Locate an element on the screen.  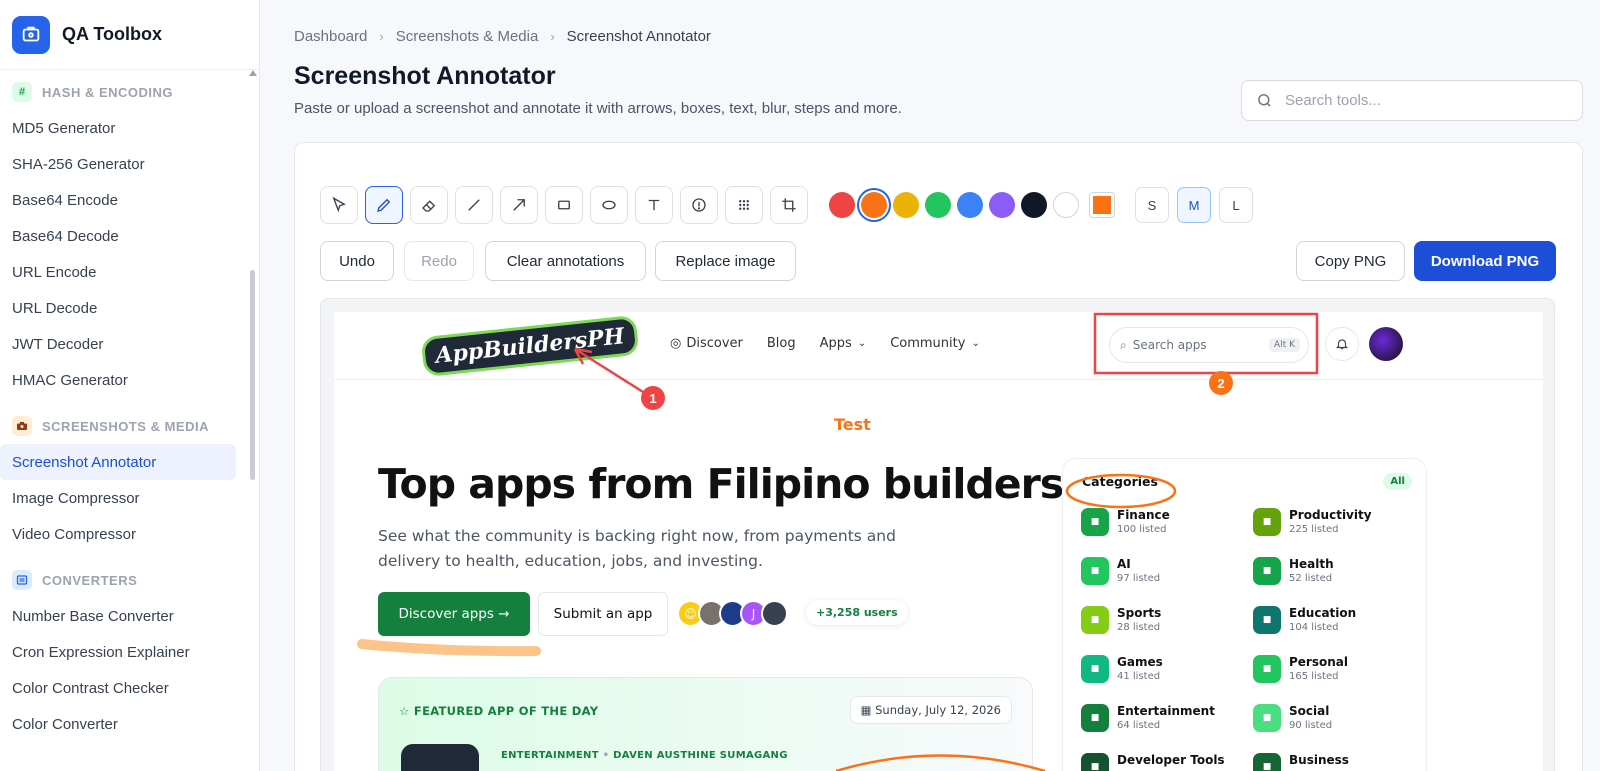
arrow-icon is located at coordinates (519, 205).